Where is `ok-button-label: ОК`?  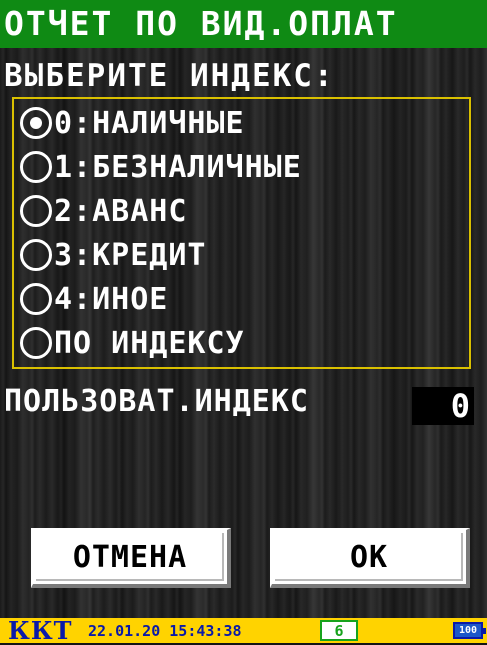 ok-button-label: ОК is located at coordinates (369, 557).